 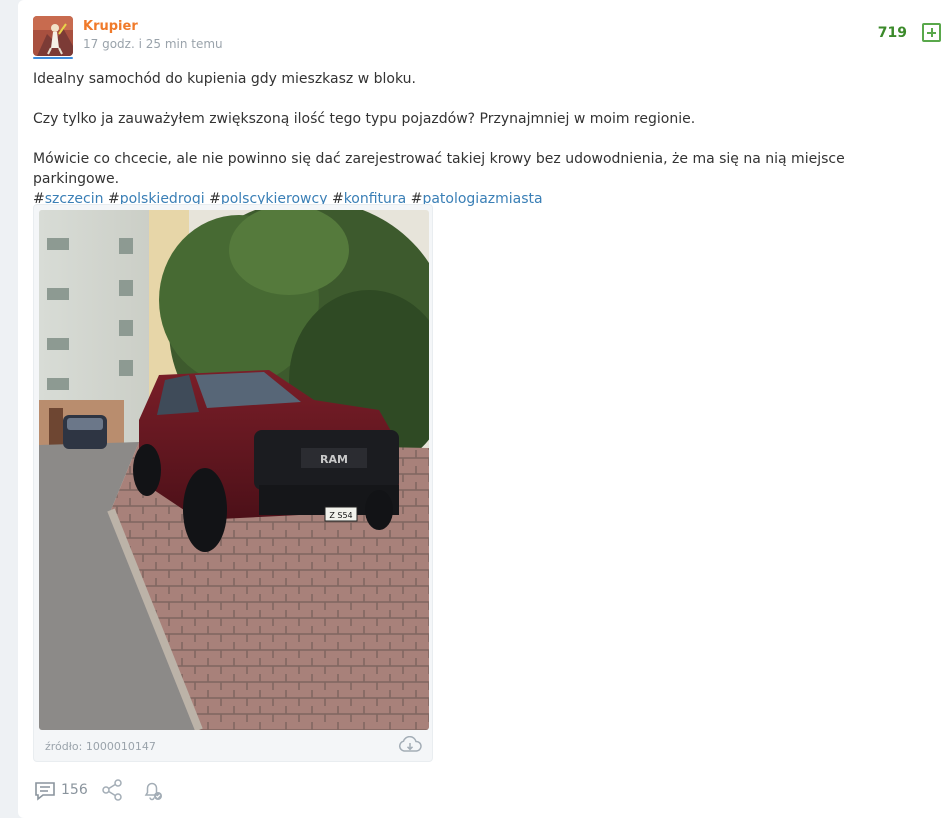 What do you see at coordinates (340, 515) in the screenshot?
I see `license-plate: Z S54` at bounding box center [340, 515].